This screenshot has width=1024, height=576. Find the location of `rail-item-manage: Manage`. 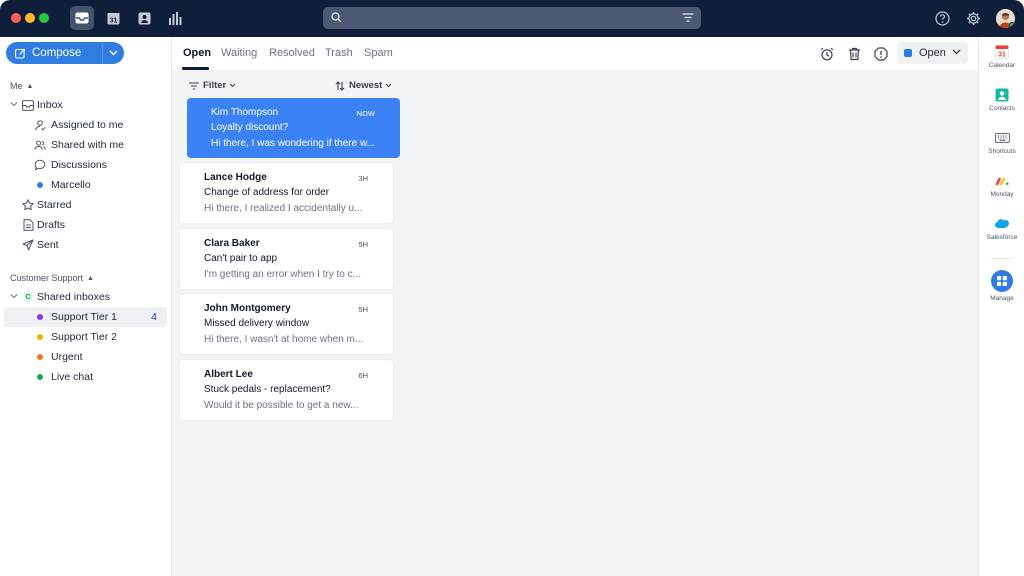

rail-item-manage: Manage is located at coordinates (1001, 286).